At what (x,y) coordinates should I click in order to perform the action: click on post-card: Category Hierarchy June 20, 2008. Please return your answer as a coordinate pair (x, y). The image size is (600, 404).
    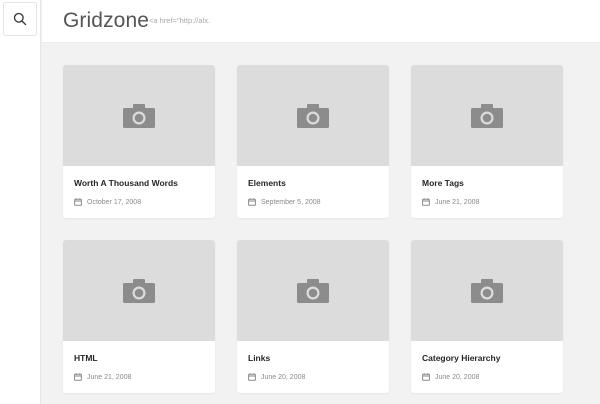
    Looking at the image, I should click on (487, 316).